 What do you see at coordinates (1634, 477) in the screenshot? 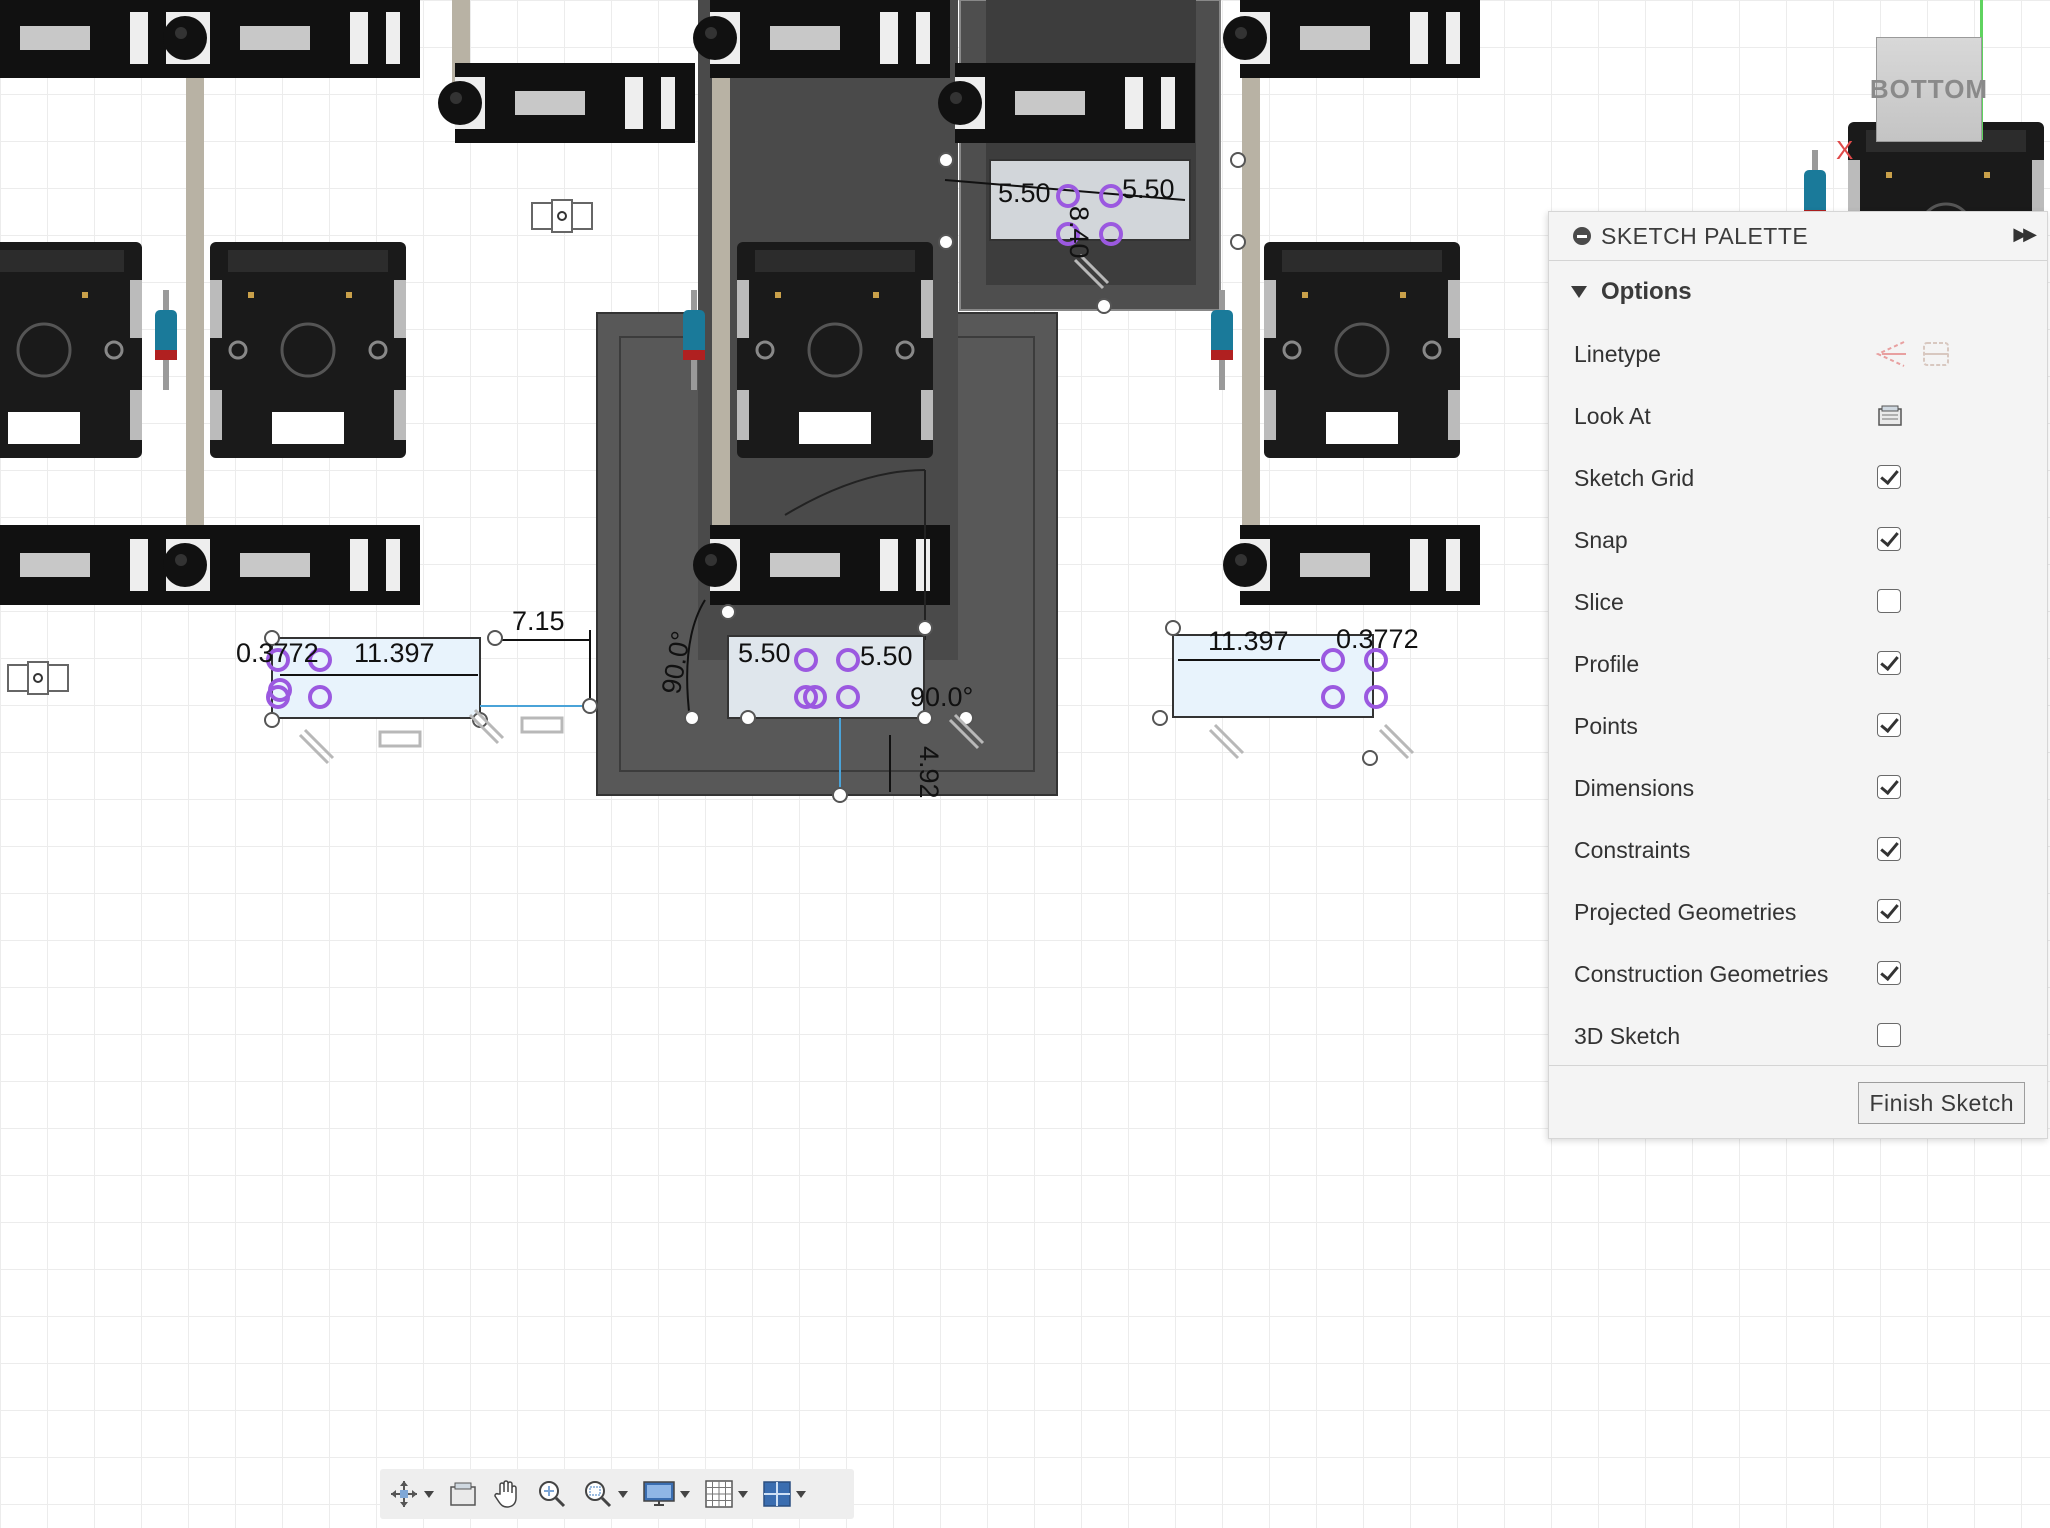
I see `sketch-grid-label: Sketch Grid` at bounding box center [1634, 477].